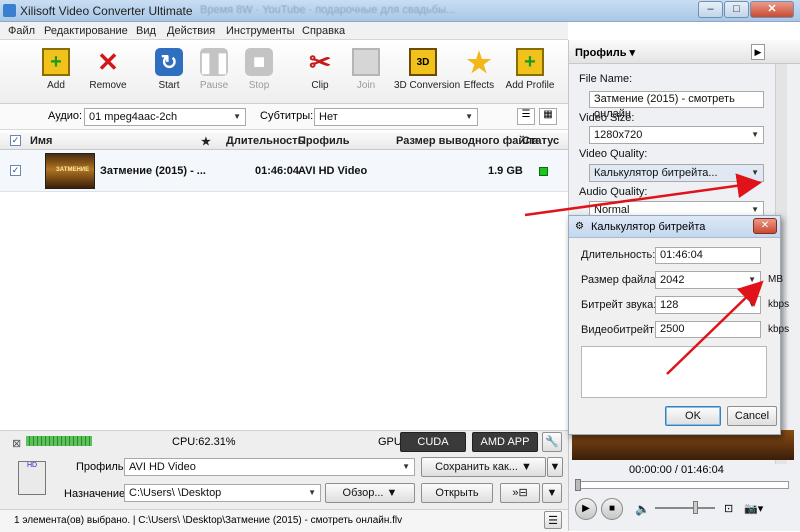 The height and width of the screenshot is (532, 800). What do you see at coordinates (323, 31) in the screenshot?
I see `menu-help: Справка` at bounding box center [323, 31].